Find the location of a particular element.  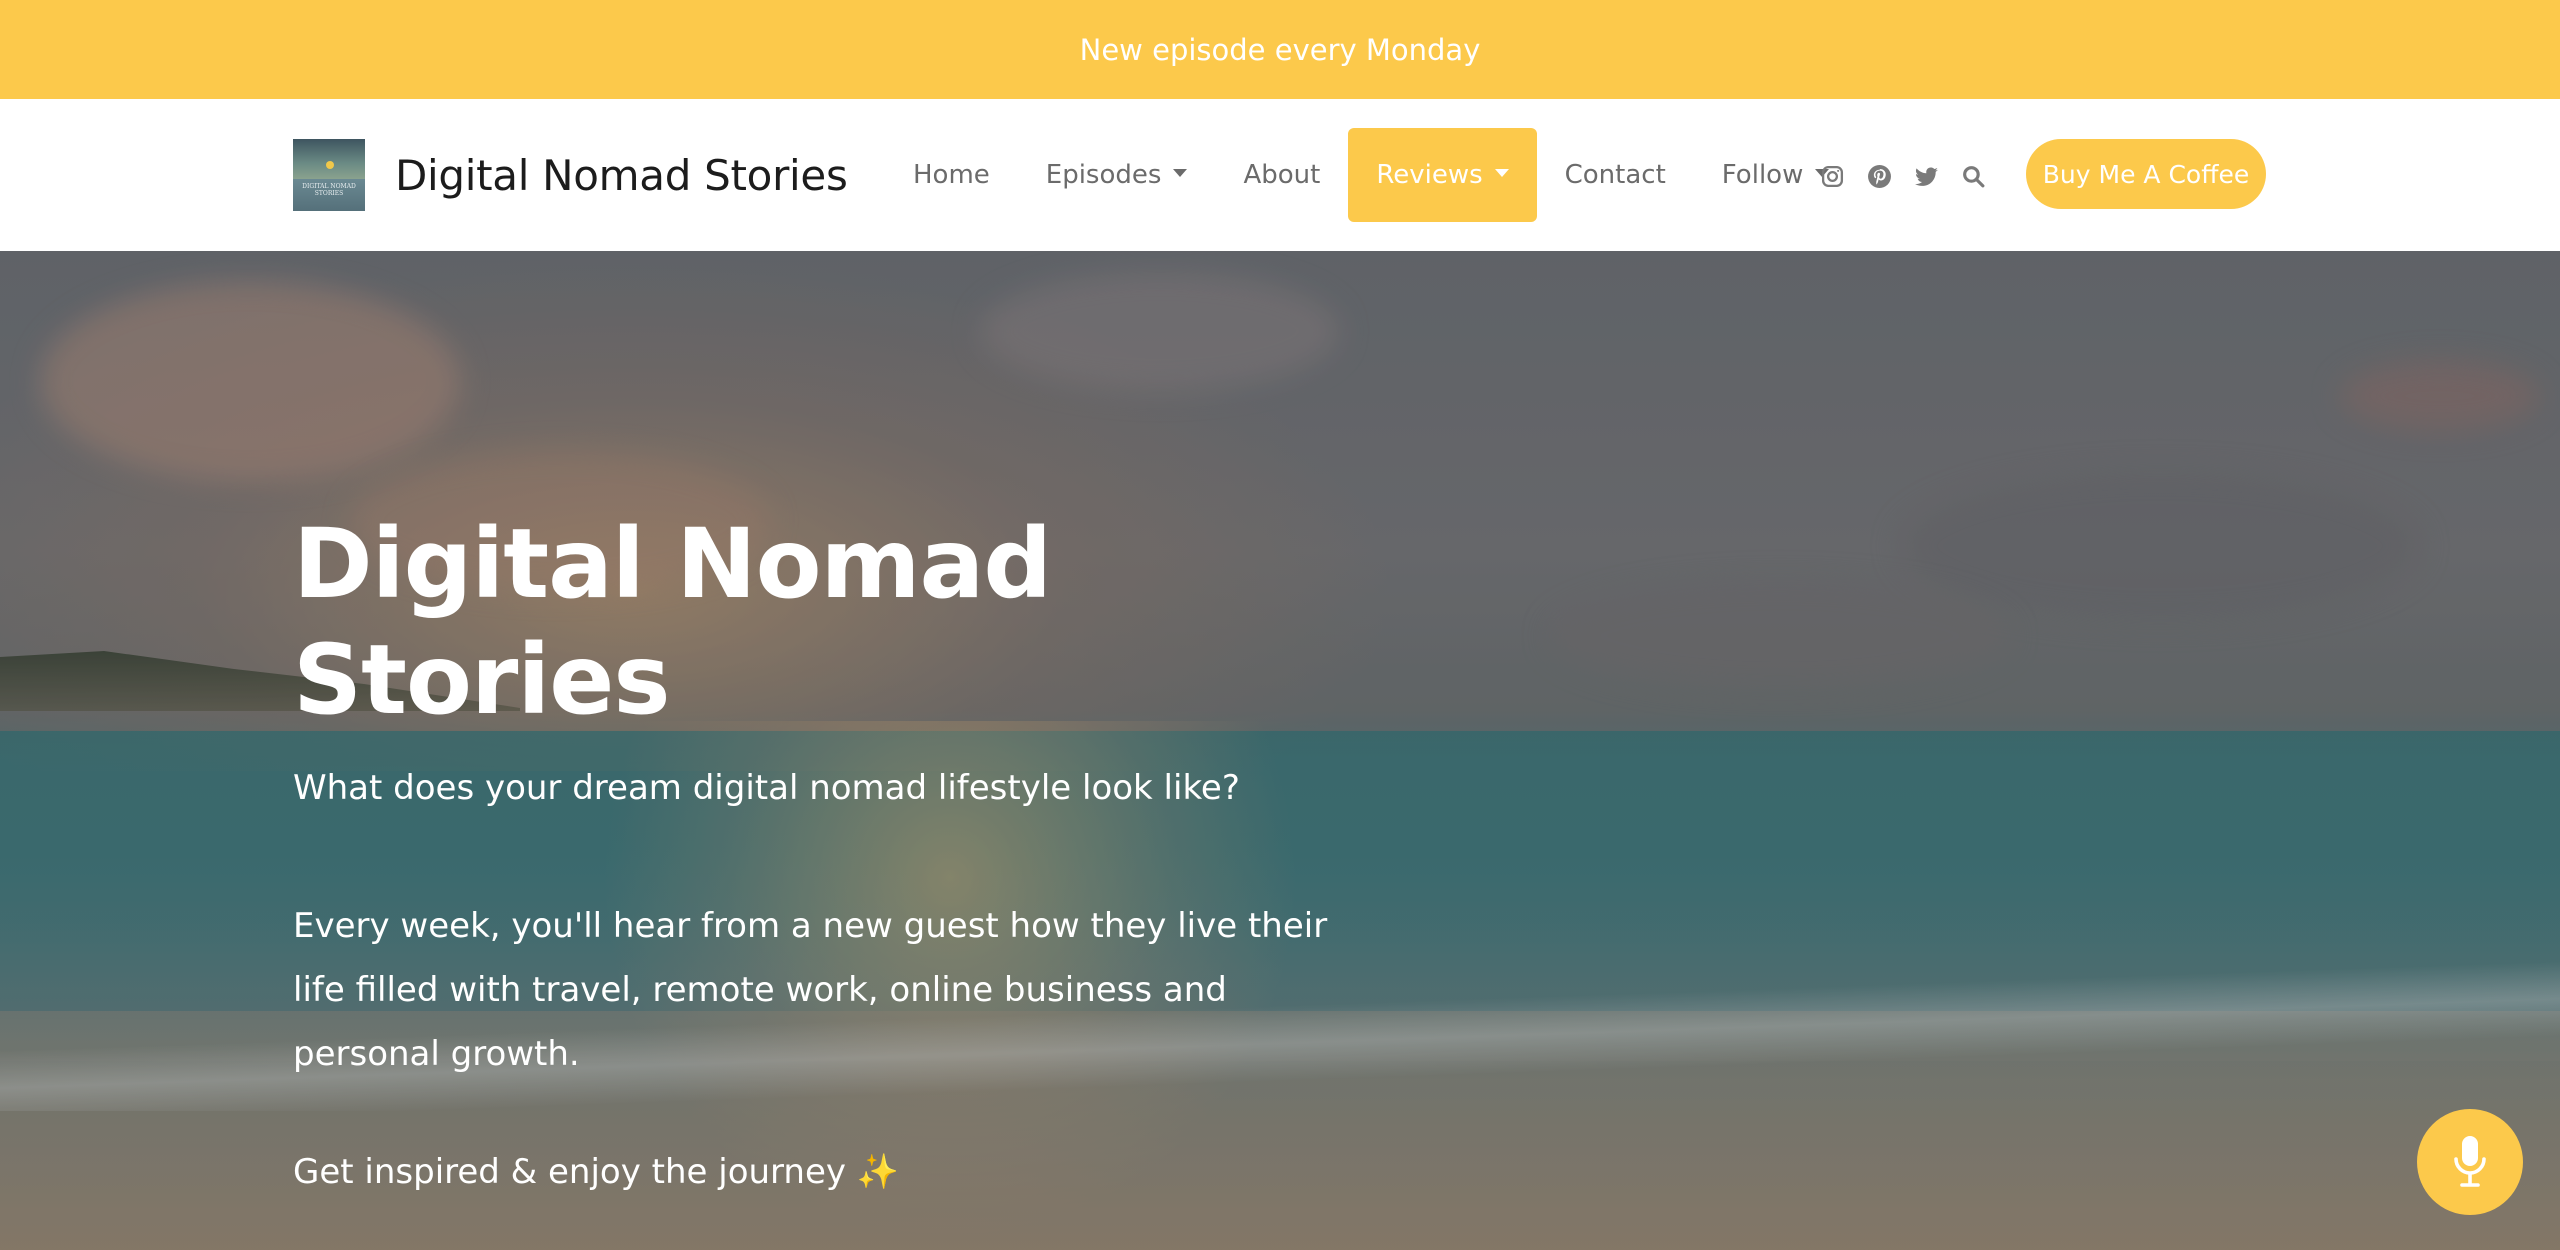

nav-item-label: Episodes is located at coordinates (1103, 175).